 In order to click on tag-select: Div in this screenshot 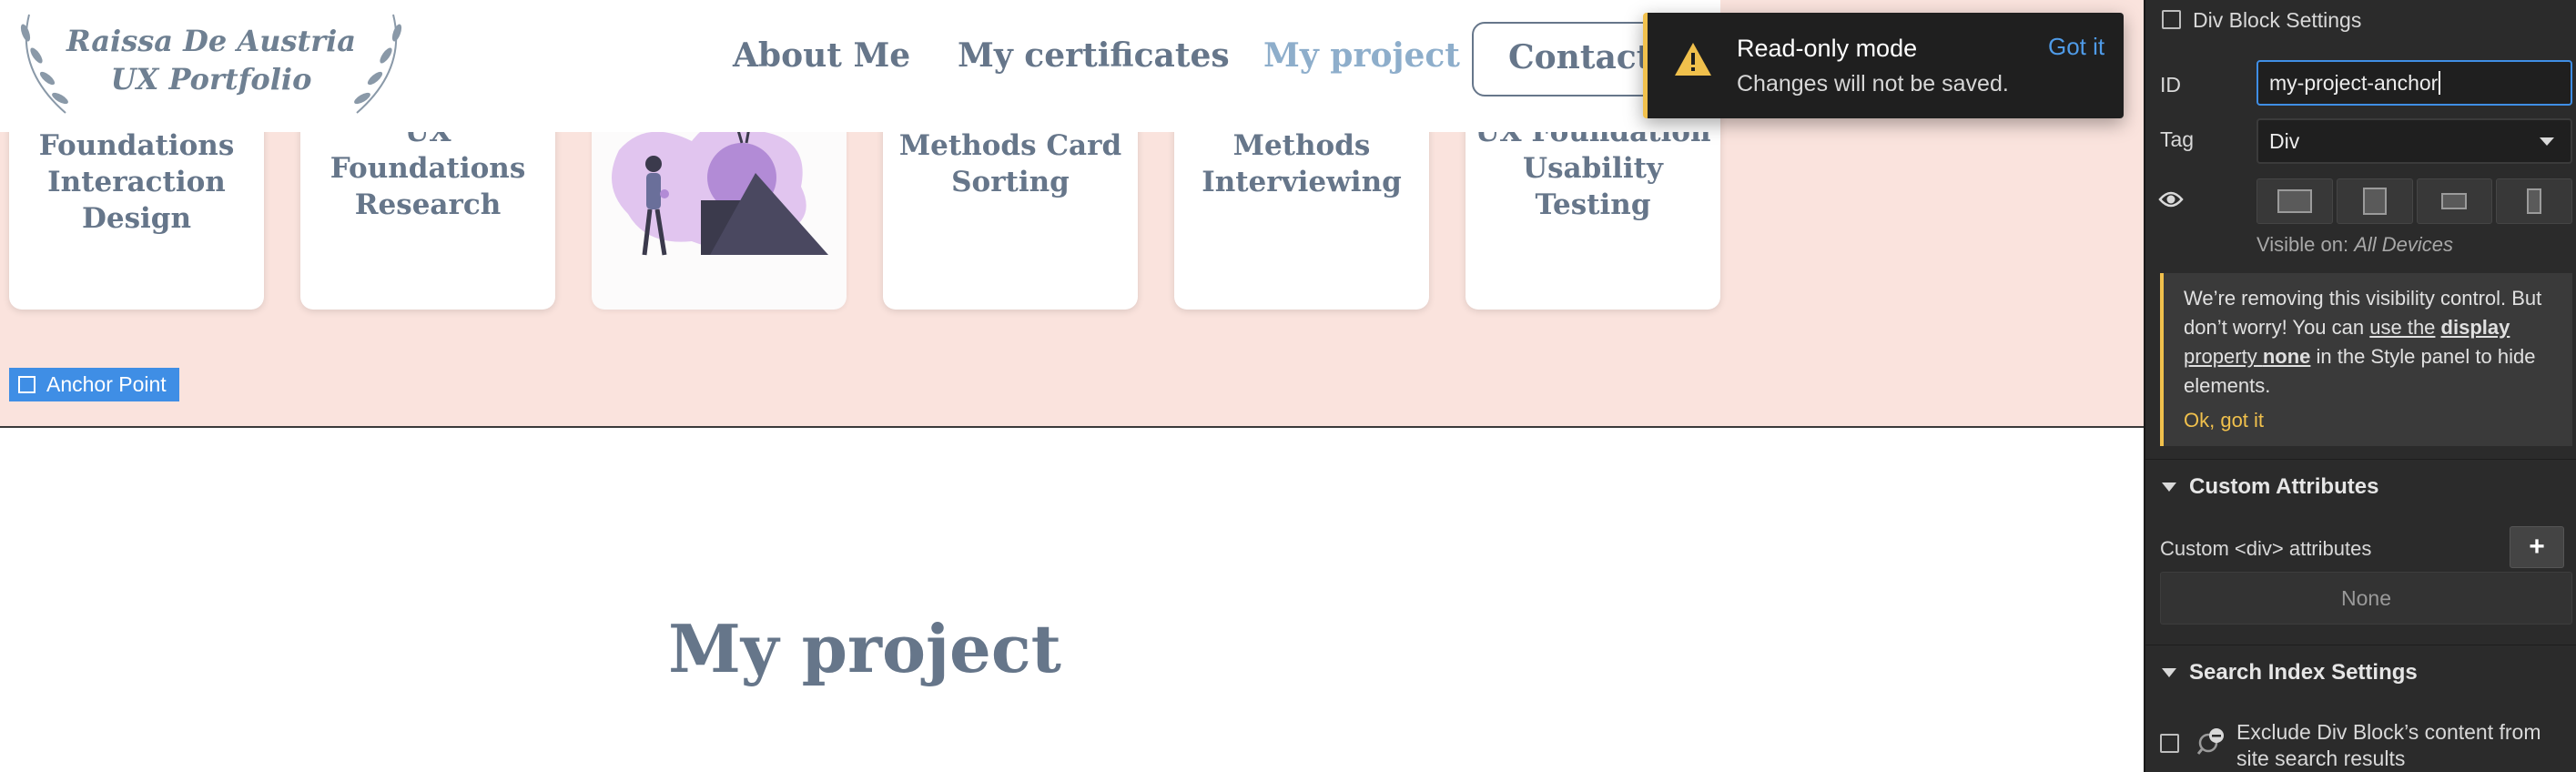, I will do `click(2414, 141)`.